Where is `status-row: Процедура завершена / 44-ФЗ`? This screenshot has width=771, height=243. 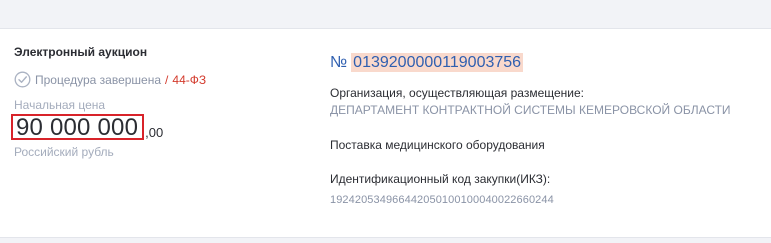 status-row: Процедура завершена / 44-ФЗ is located at coordinates (110, 79).